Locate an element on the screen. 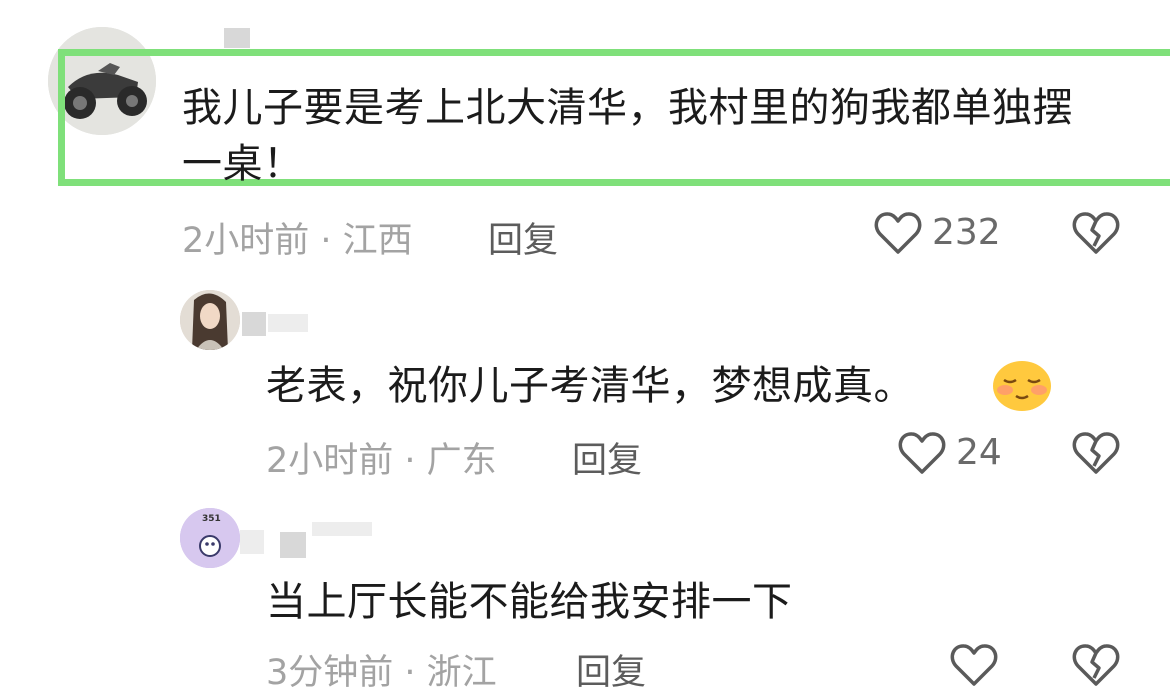 Image resolution: width=1170 pixels, height=695 pixels. comment-meta: 3分钟前 · 浙江 is located at coordinates (381, 673).